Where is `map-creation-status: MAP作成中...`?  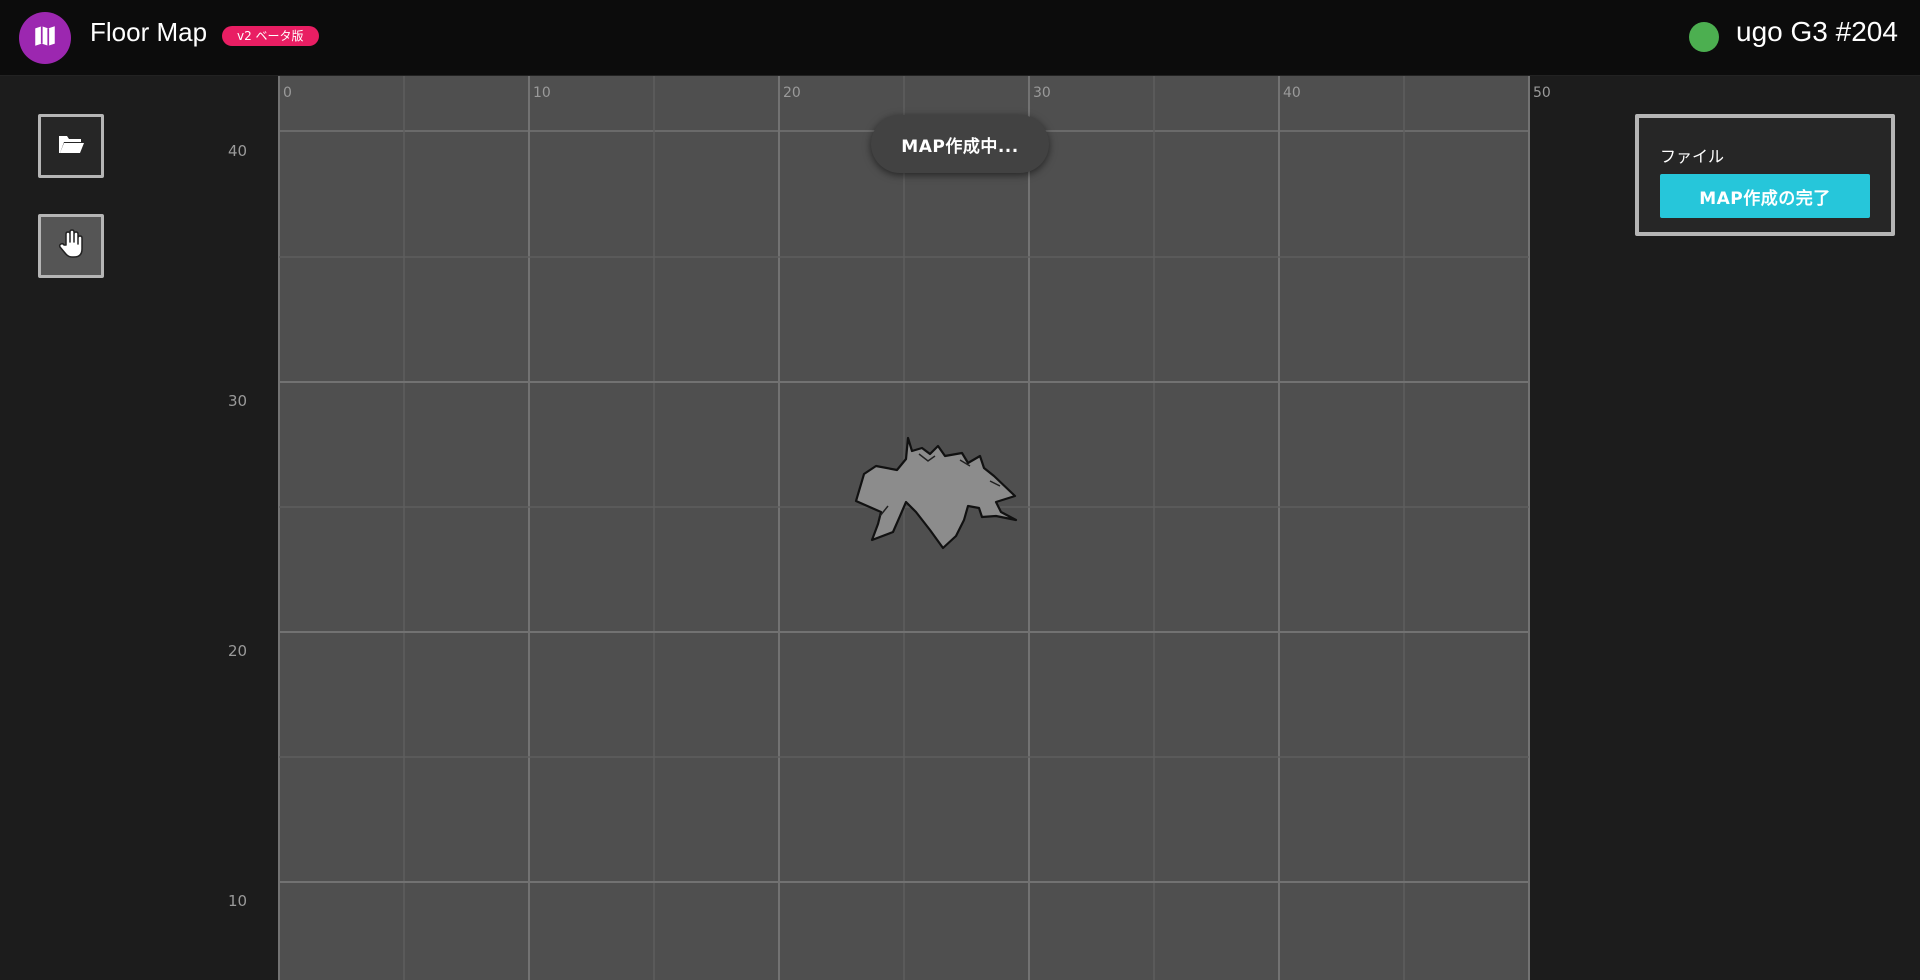 map-creation-status: MAP作成中... is located at coordinates (960, 144).